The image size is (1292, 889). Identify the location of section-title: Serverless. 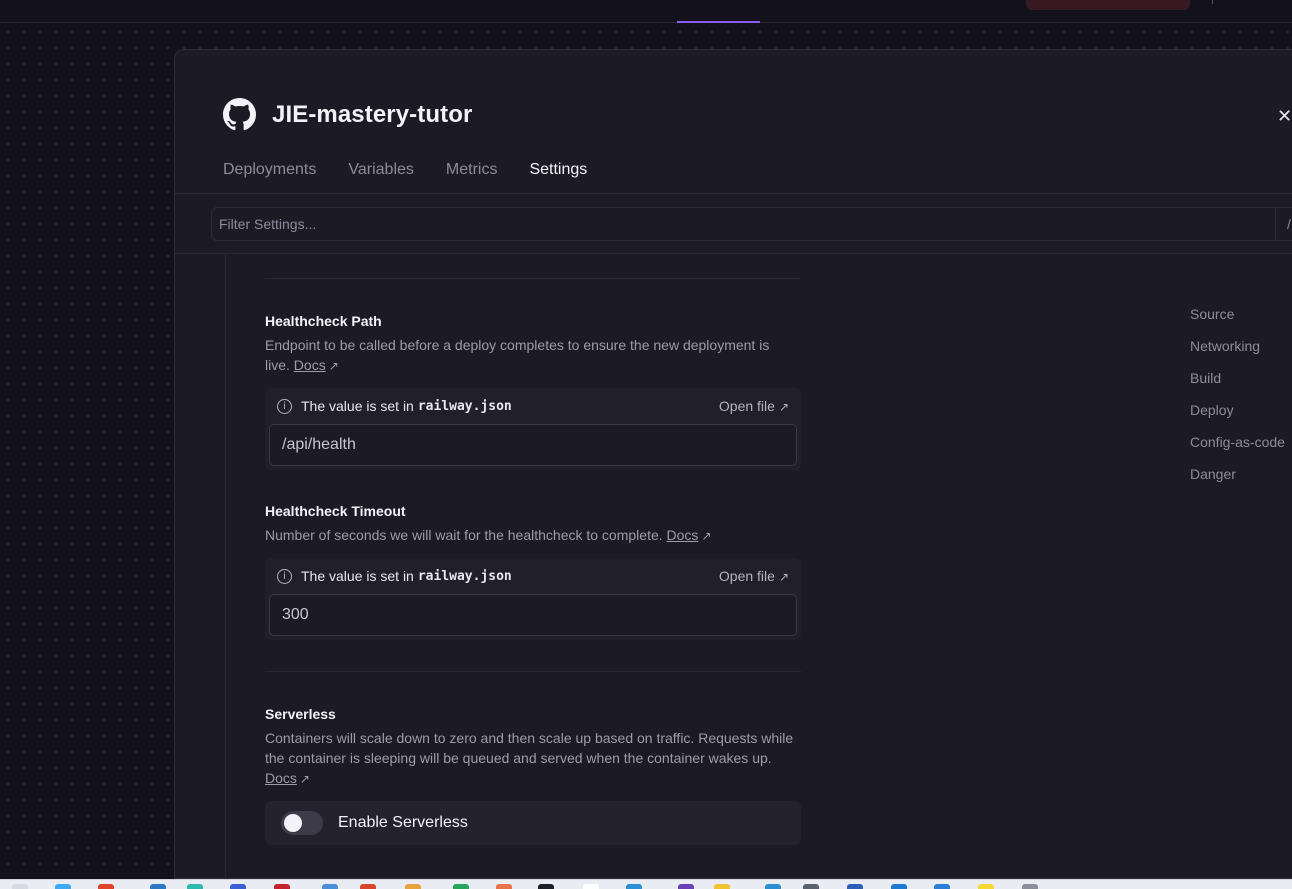
(300, 714).